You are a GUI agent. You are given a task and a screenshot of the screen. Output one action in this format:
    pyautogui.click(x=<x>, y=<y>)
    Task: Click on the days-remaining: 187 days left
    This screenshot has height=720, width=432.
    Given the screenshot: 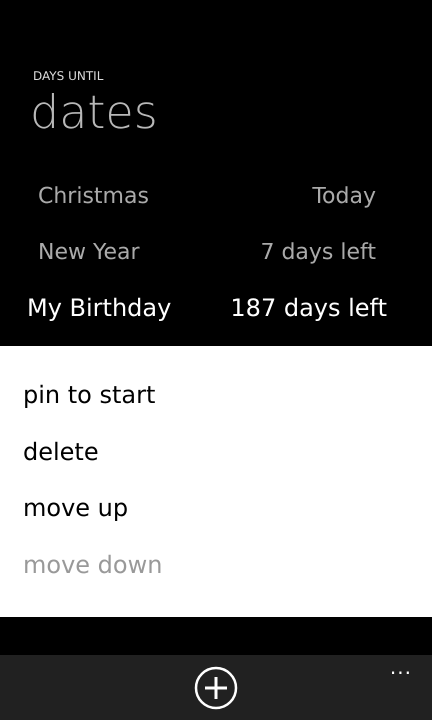 What is the action you would take?
    pyautogui.click(x=308, y=308)
    